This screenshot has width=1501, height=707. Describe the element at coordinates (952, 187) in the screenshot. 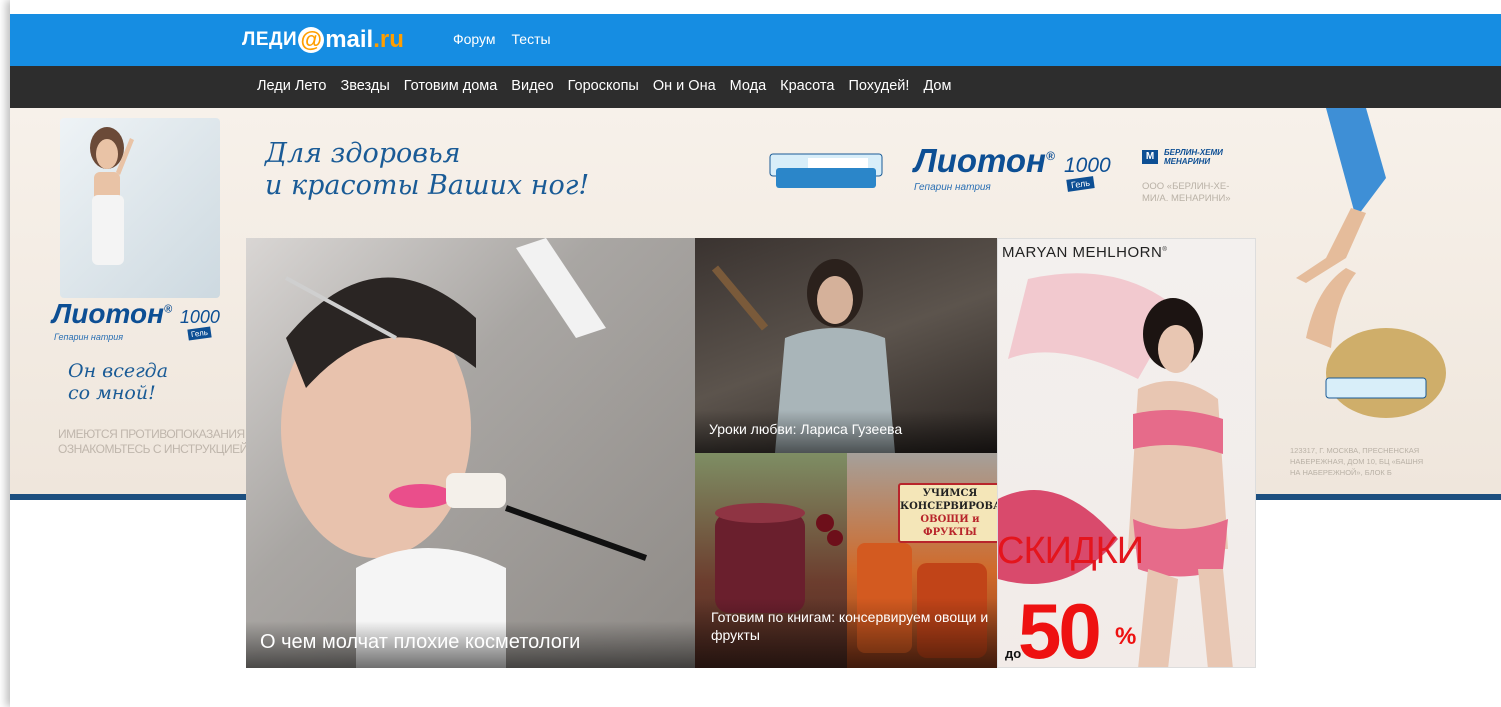

I see `product-brand-subtitle: Гепарин натрия` at that location.